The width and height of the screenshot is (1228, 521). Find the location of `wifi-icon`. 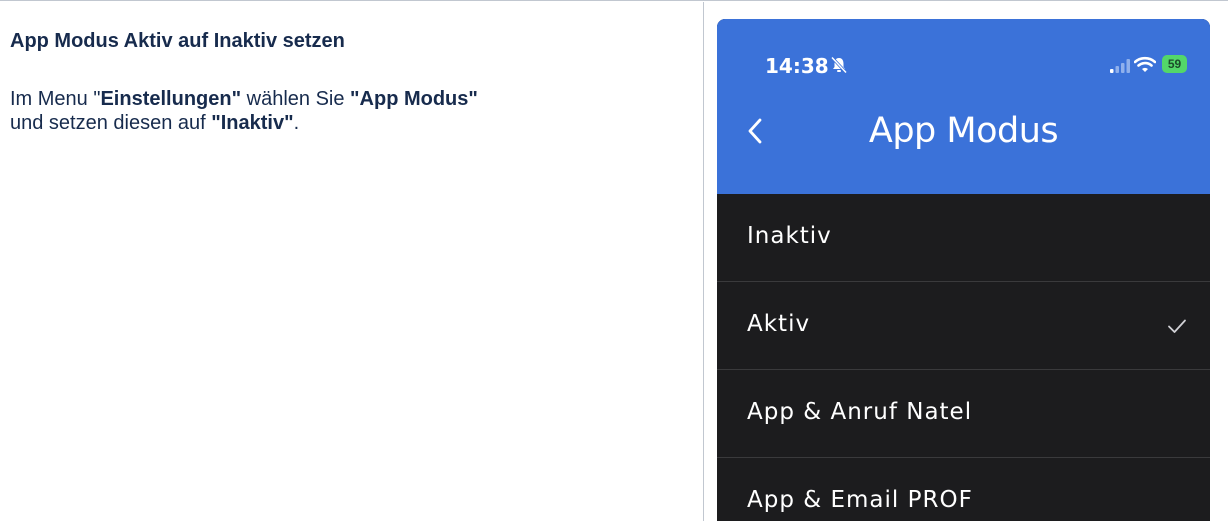

wifi-icon is located at coordinates (1145, 64).